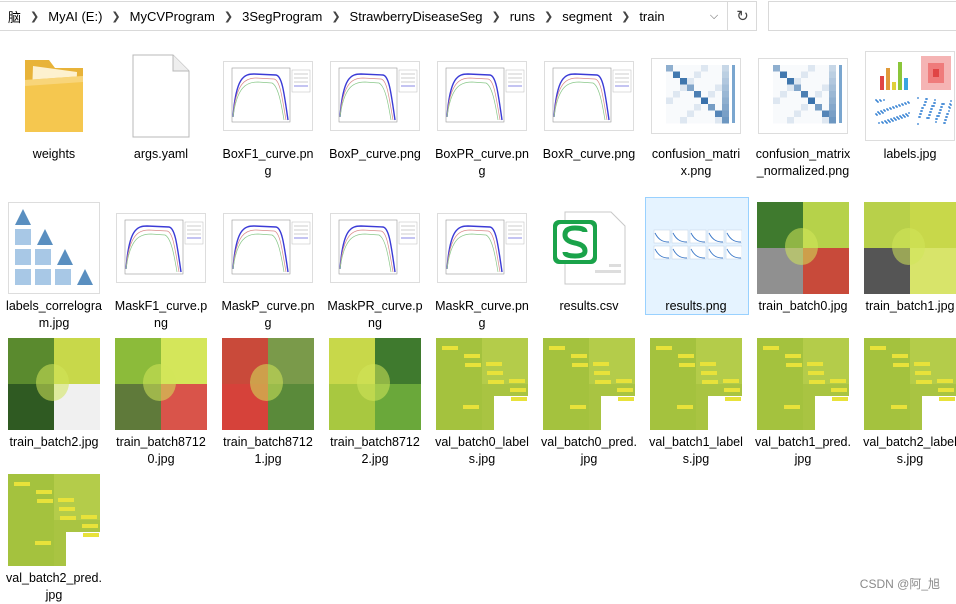 The image size is (956, 604). I want to click on file-item: args.yaml, so click(161, 105).